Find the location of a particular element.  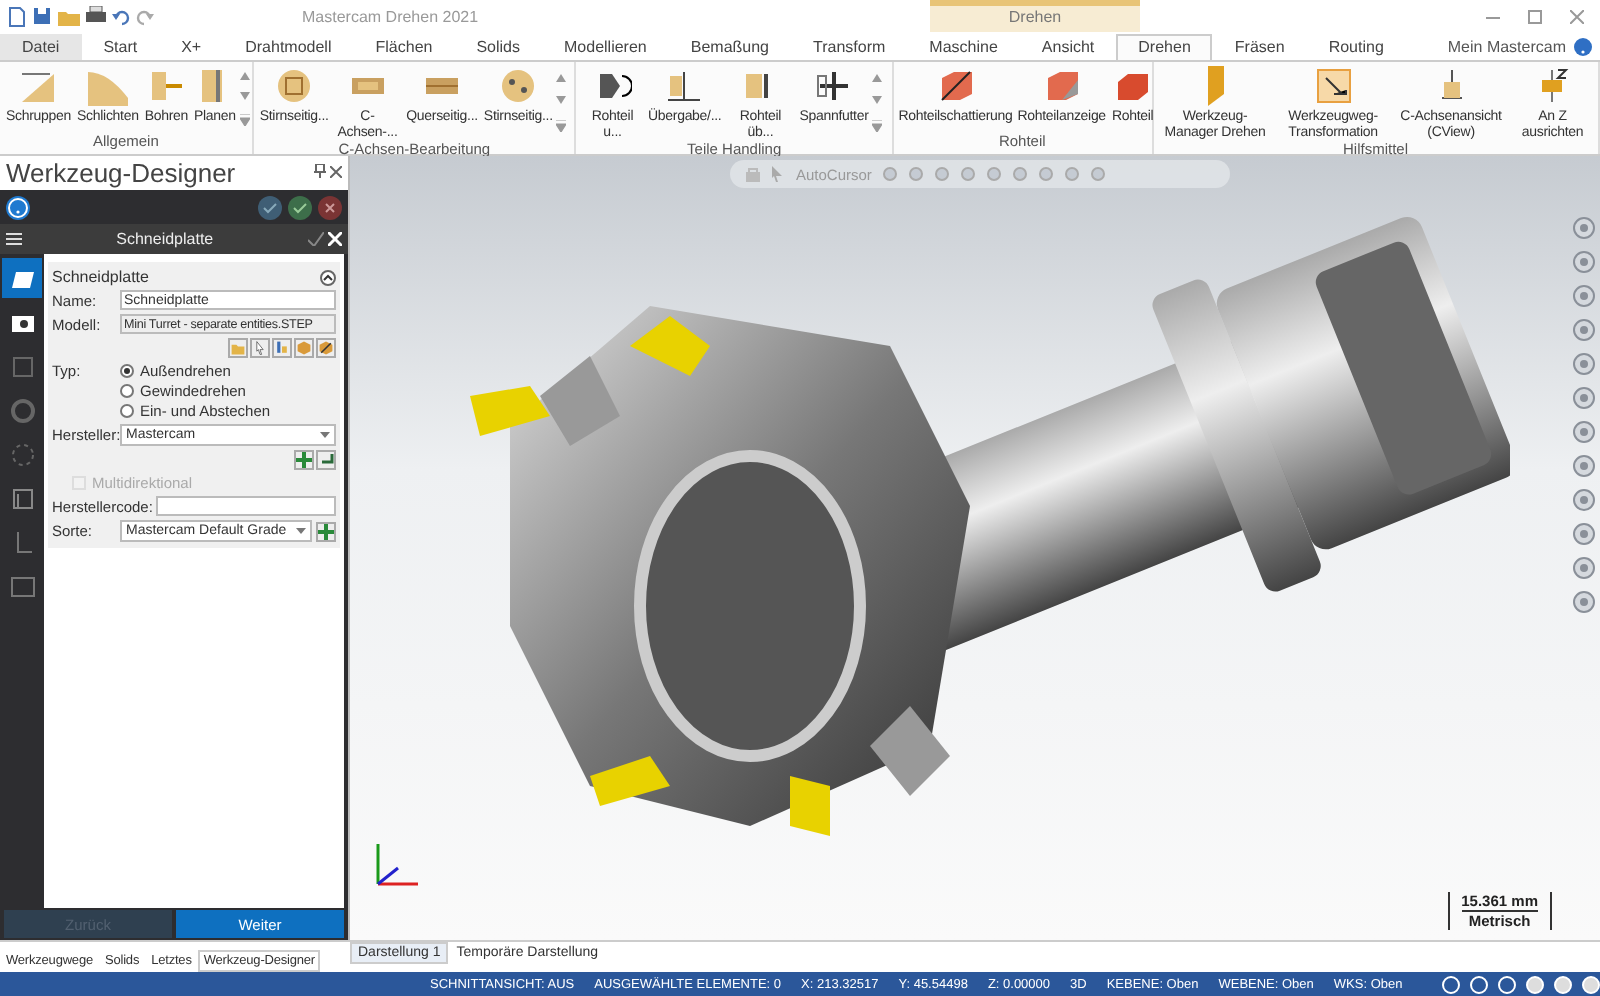

section-title: Schneidplatte is located at coordinates (100, 277).